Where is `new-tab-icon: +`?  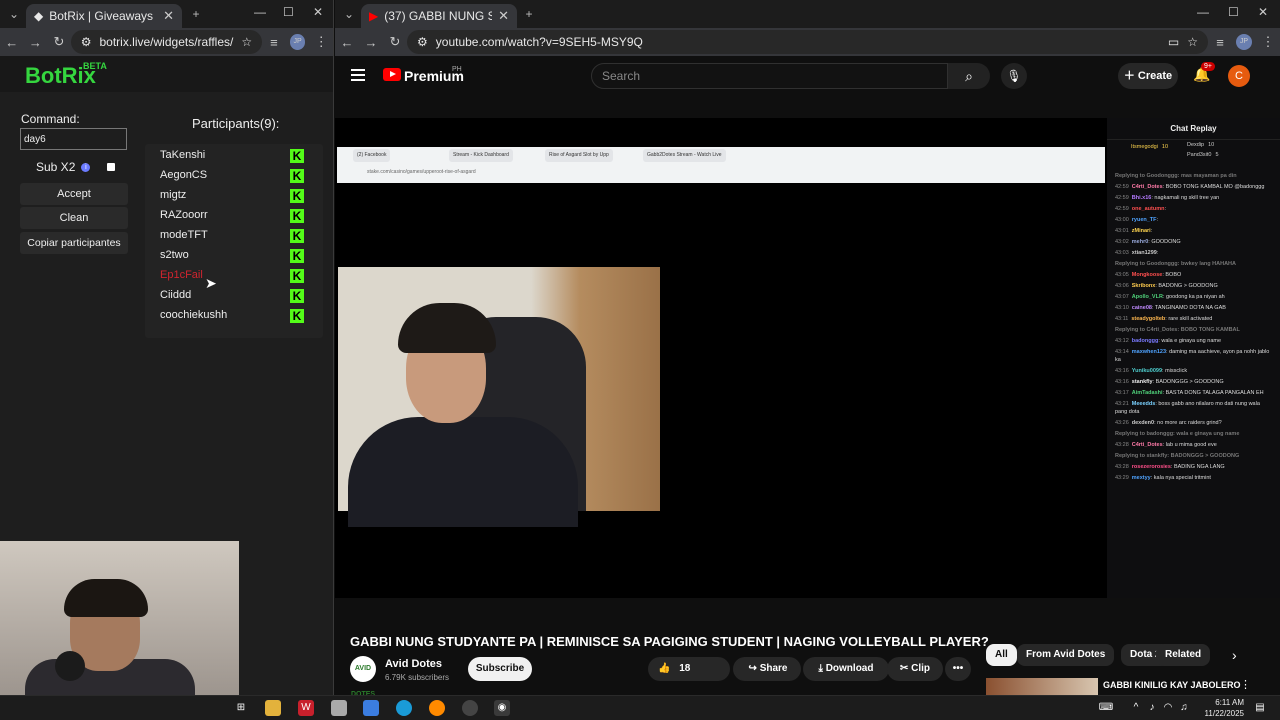
new-tab-icon: + is located at coordinates (529, 14).